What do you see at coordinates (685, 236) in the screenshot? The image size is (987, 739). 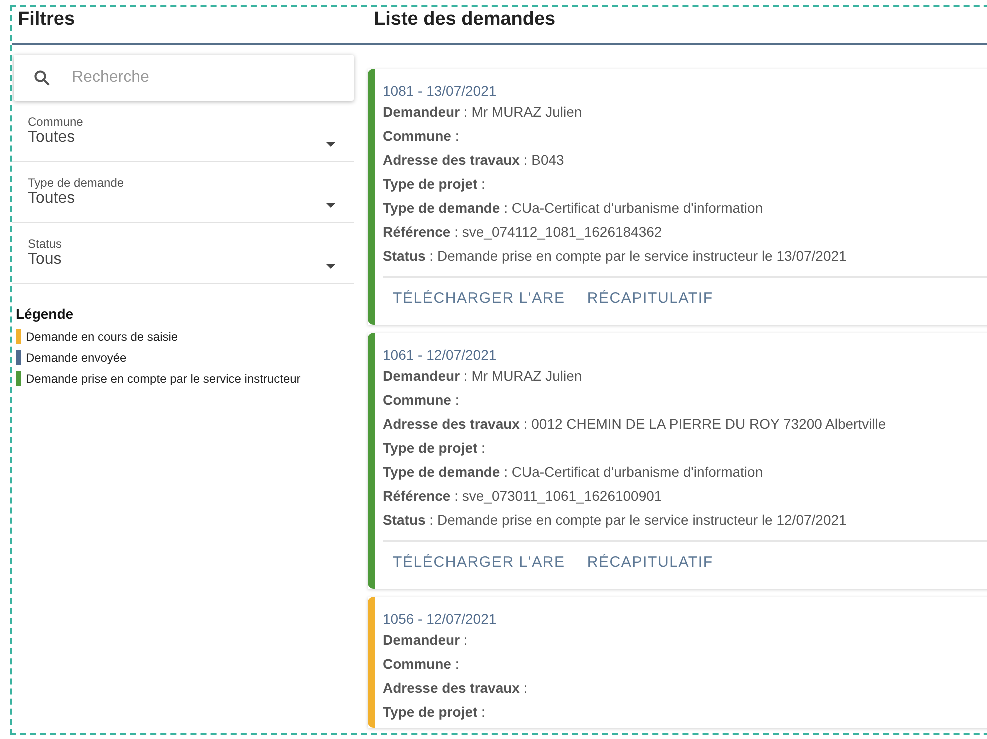 I see `request-field: Référence : sve_074112_1081_1626184362` at bounding box center [685, 236].